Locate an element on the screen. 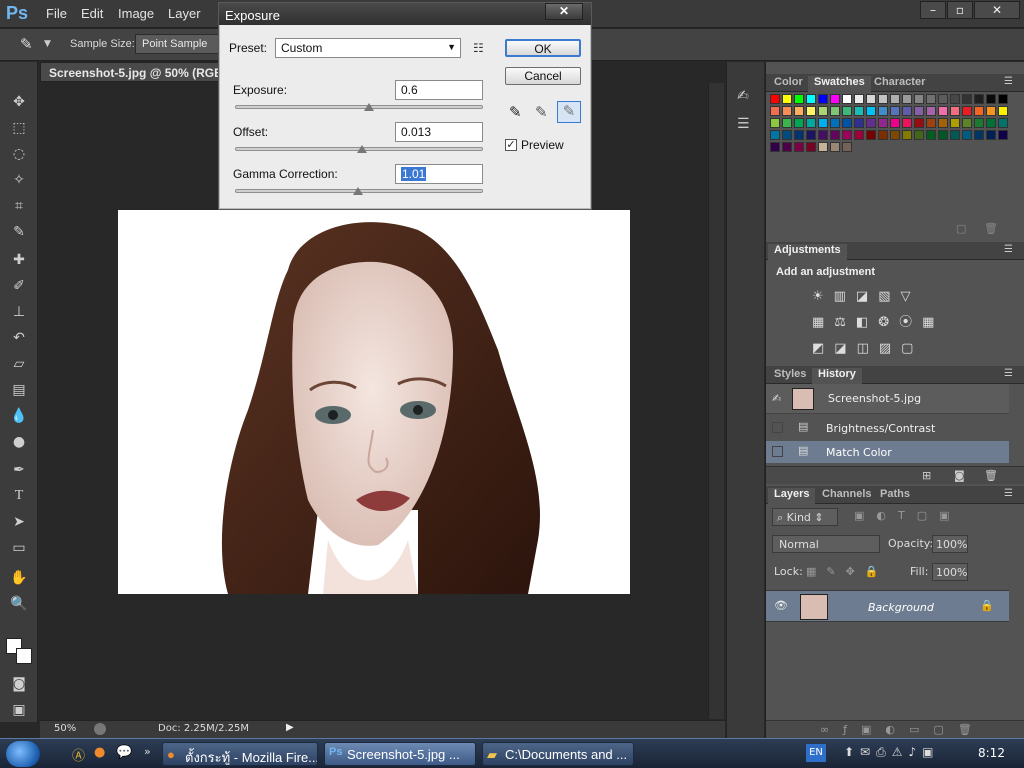  menu-file: File is located at coordinates (56, 13).